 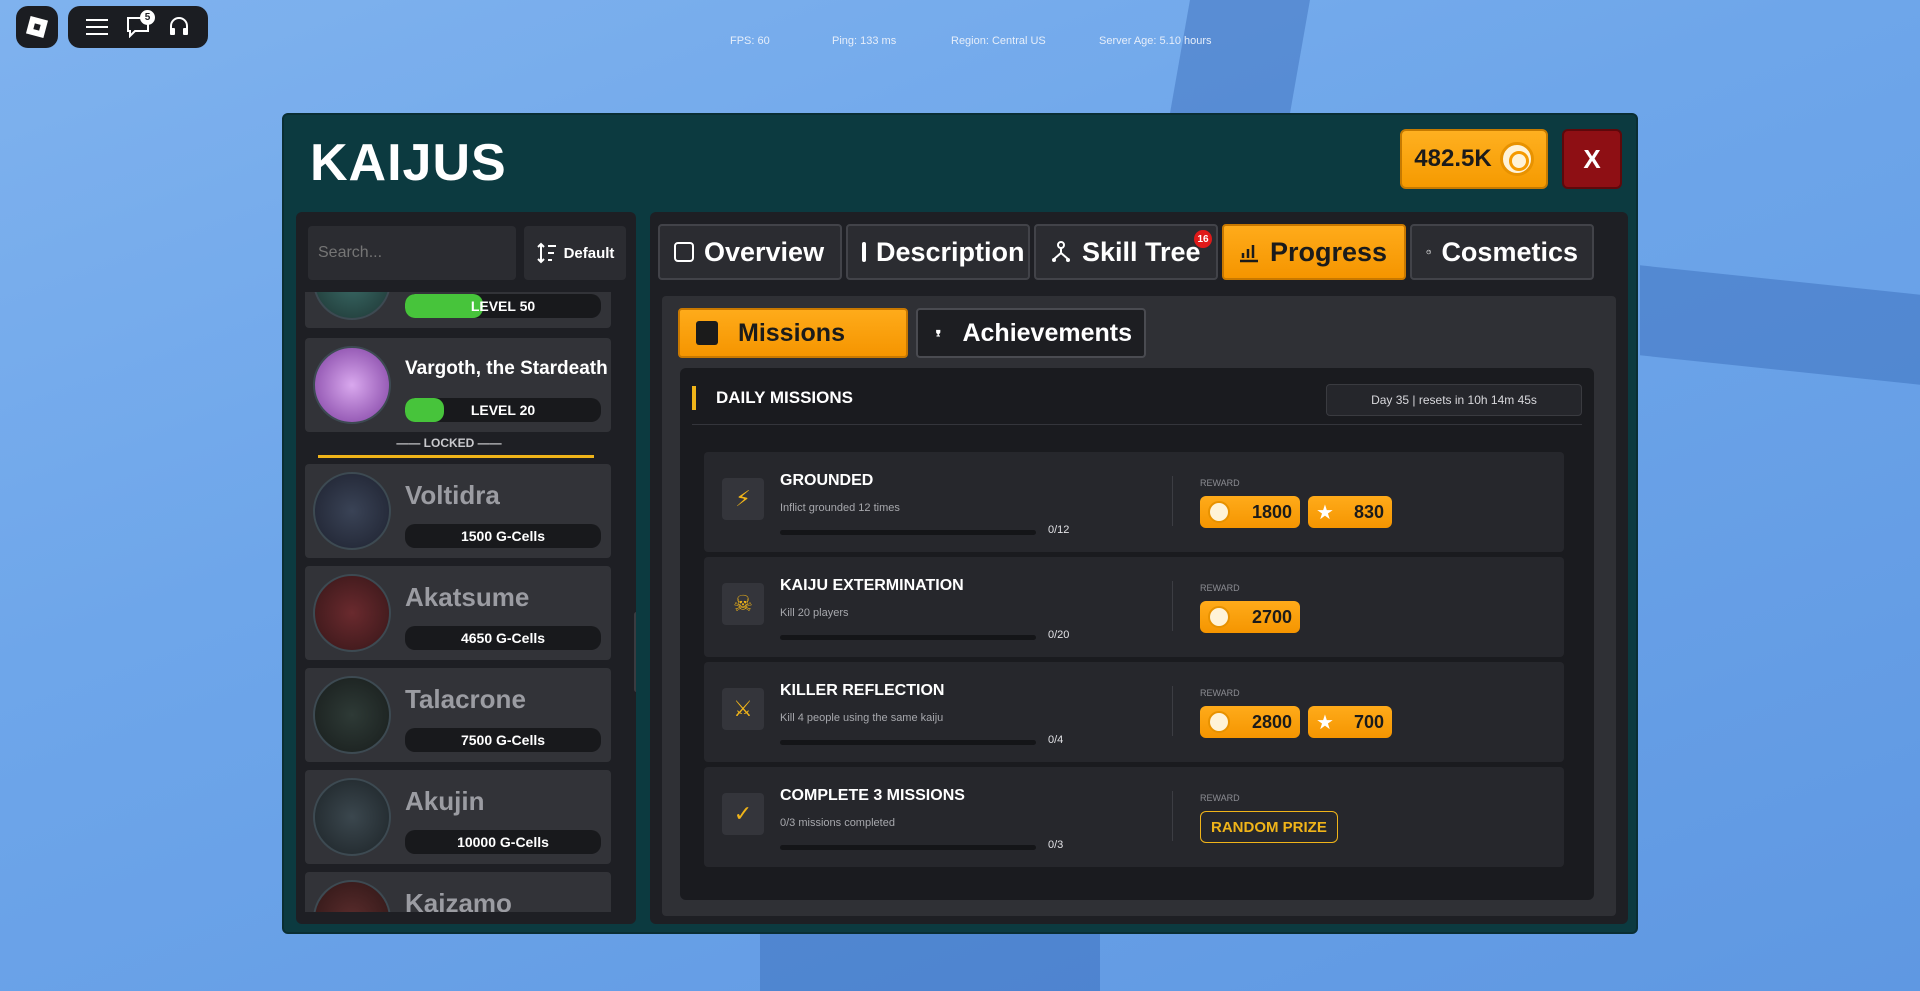 I want to click on skill-tree-badge: 16, so click(x=1203, y=239).